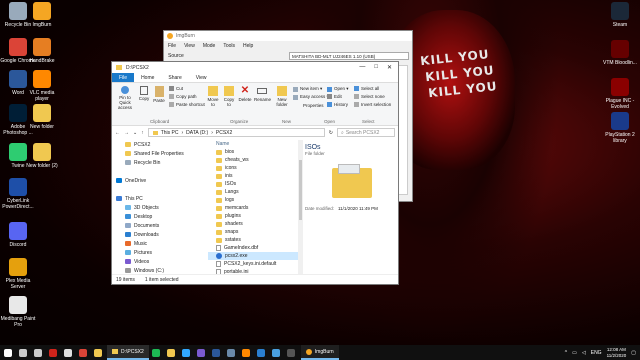 The height and width of the screenshot is (360, 640). I want to click on properties-button: Properties, so click(313, 105).